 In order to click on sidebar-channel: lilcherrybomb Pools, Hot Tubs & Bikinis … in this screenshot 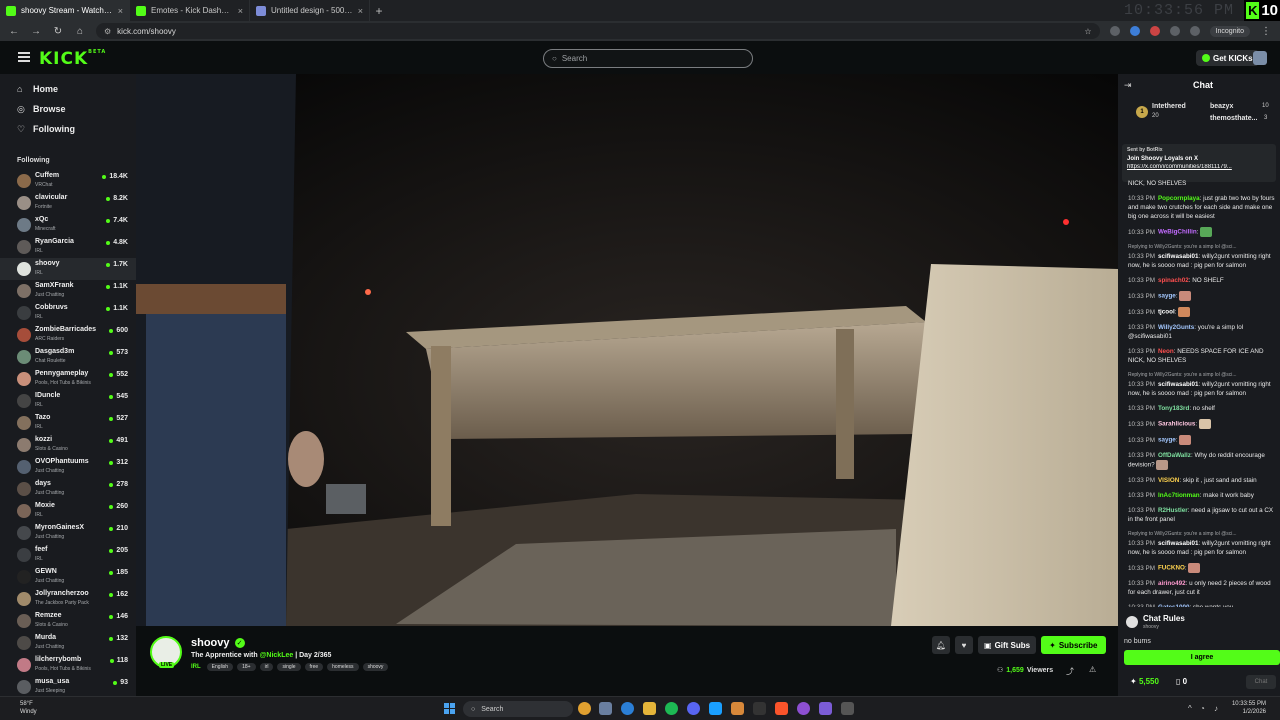, I will do `click(68, 665)`.